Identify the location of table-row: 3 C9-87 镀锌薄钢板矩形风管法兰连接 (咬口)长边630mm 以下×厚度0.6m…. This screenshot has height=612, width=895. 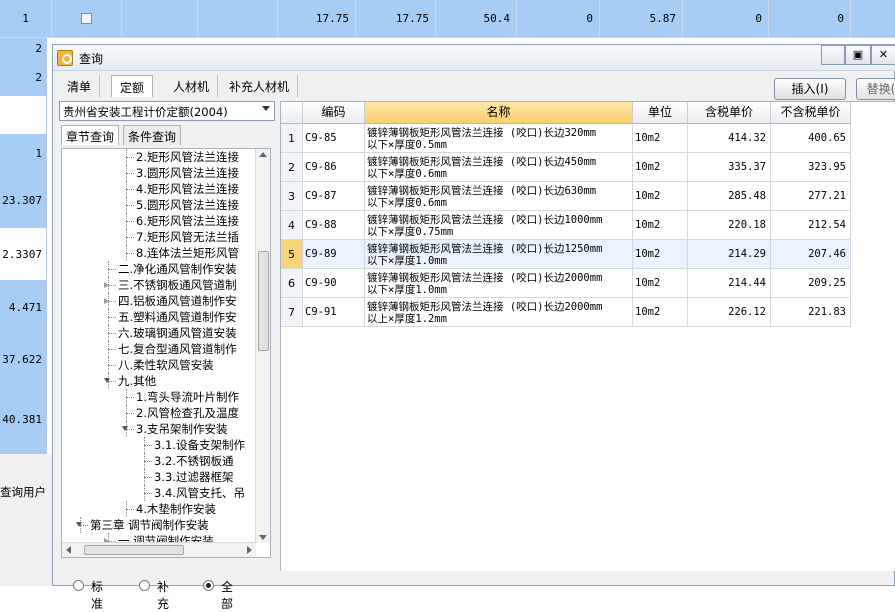
(566, 196).